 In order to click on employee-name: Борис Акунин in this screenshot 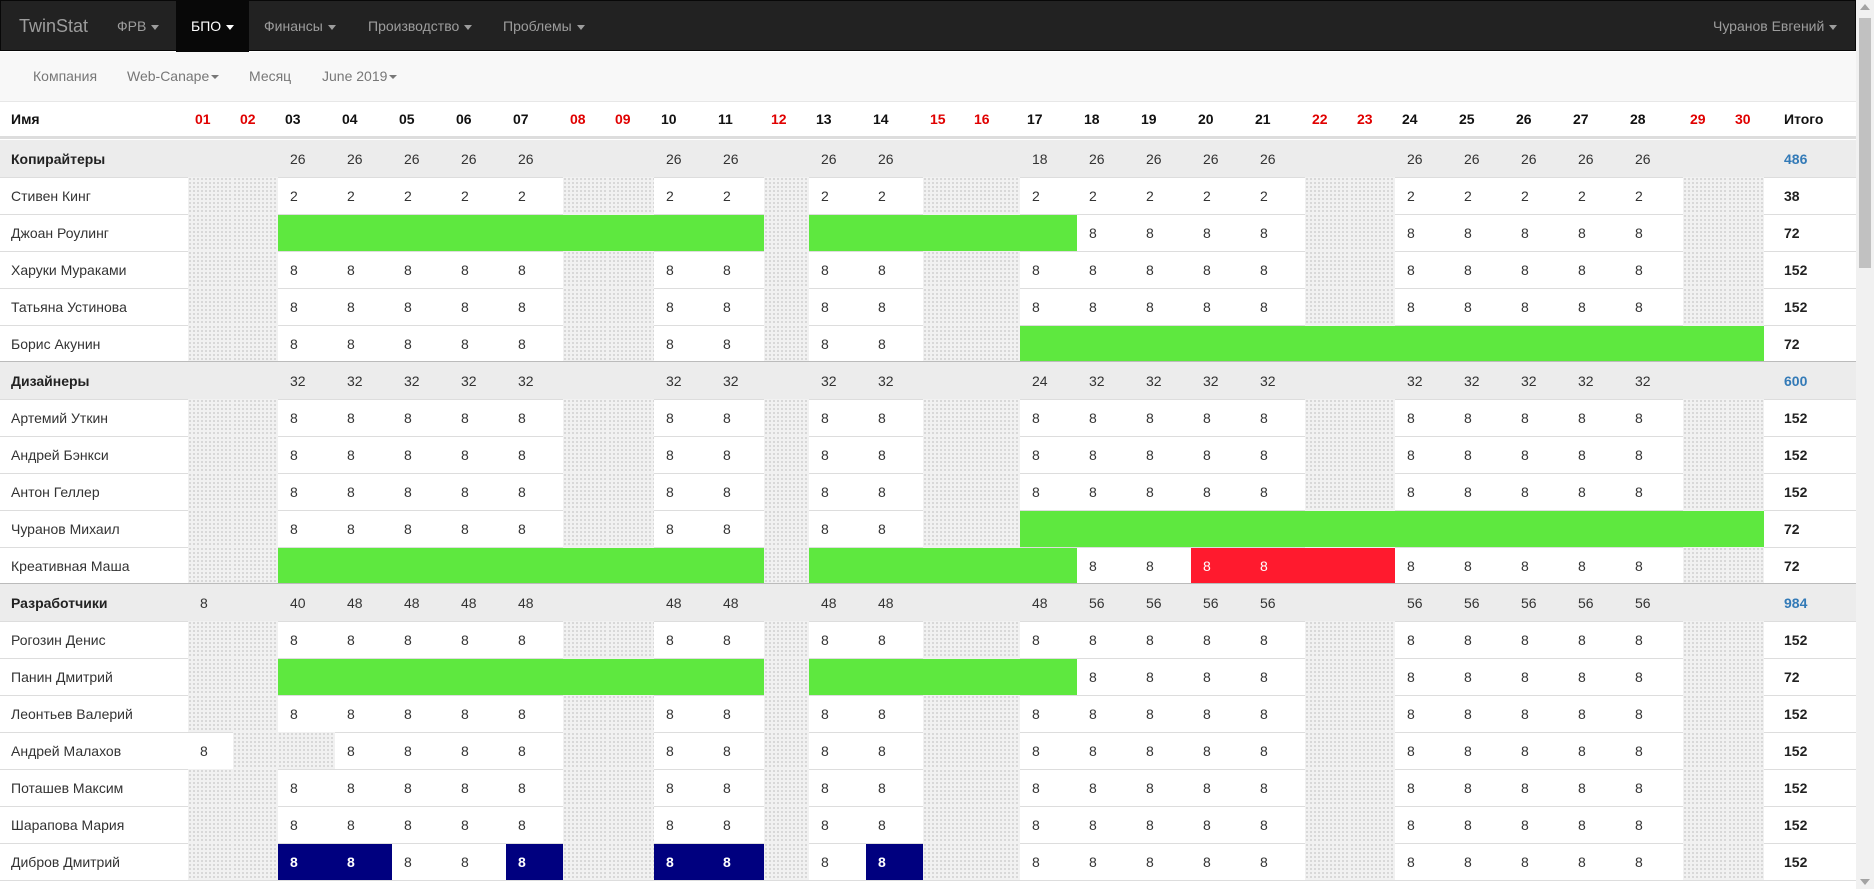, I will do `click(55, 344)`.